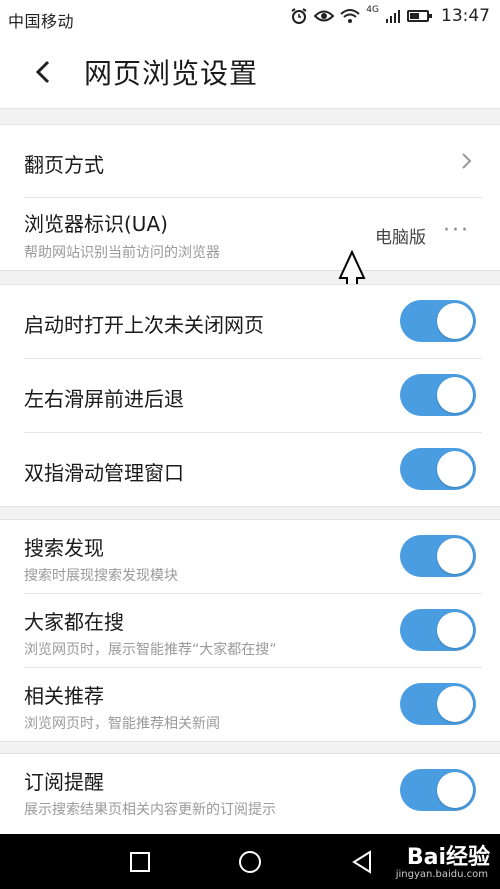  What do you see at coordinates (467, 161) in the screenshot?
I see `chevron-right-icon` at bounding box center [467, 161].